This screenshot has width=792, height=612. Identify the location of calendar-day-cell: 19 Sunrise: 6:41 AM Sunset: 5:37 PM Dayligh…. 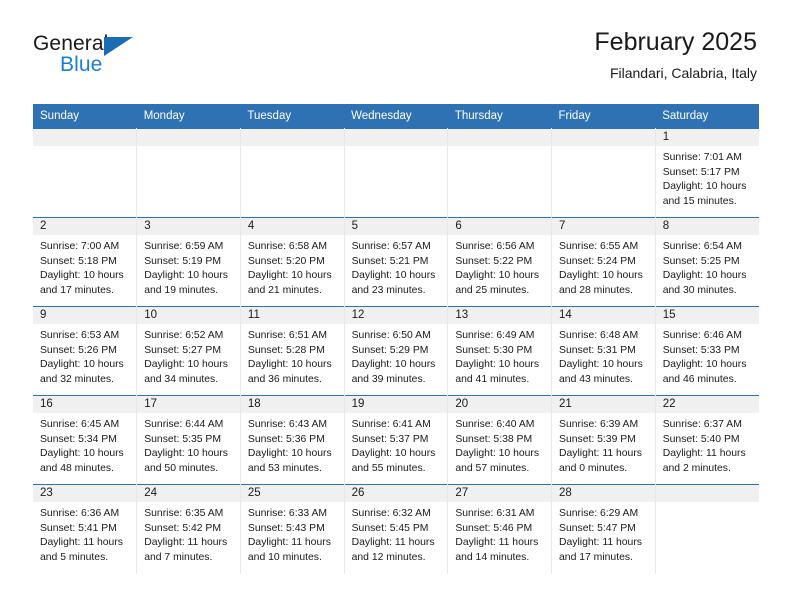
(396, 440).